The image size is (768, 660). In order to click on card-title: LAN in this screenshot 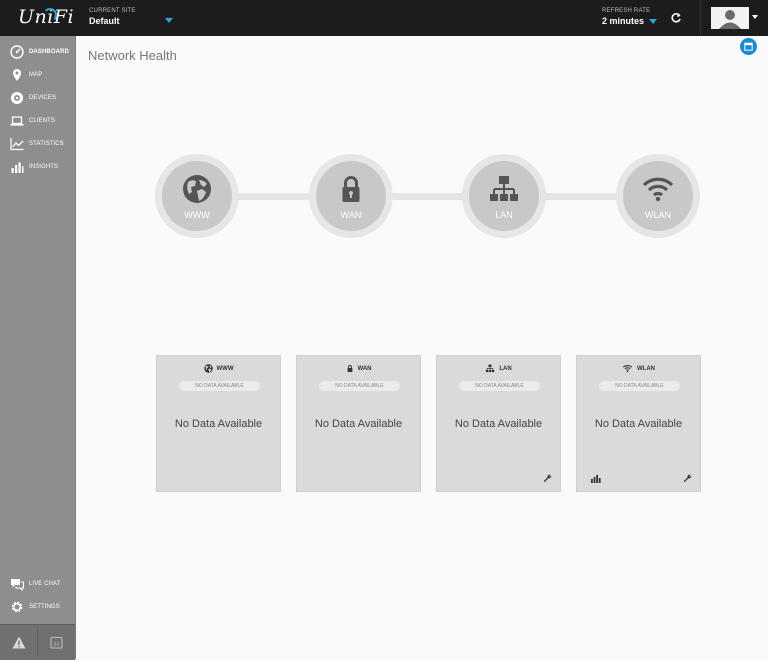, I will do `click(505, 368)`.